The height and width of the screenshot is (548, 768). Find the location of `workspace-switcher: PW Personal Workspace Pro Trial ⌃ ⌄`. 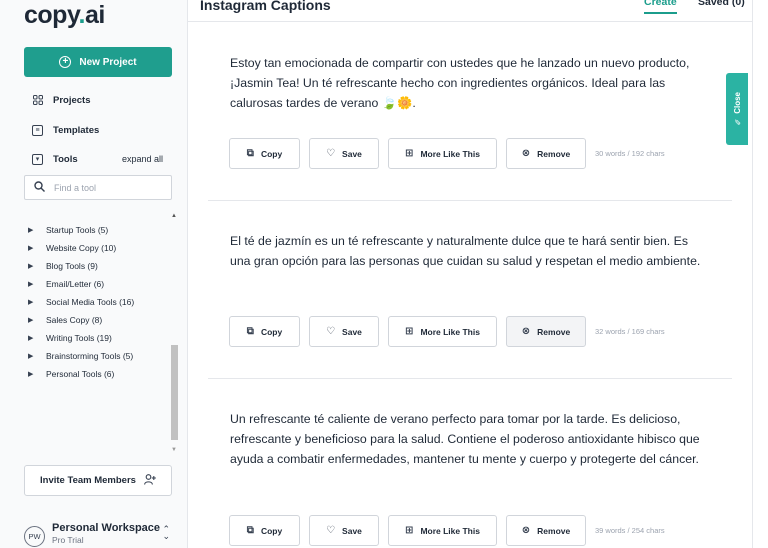

workspace-switcher: PW Personal Workspace Pro Trial ⌃ ⌄ is located at coordinates (99, 534).